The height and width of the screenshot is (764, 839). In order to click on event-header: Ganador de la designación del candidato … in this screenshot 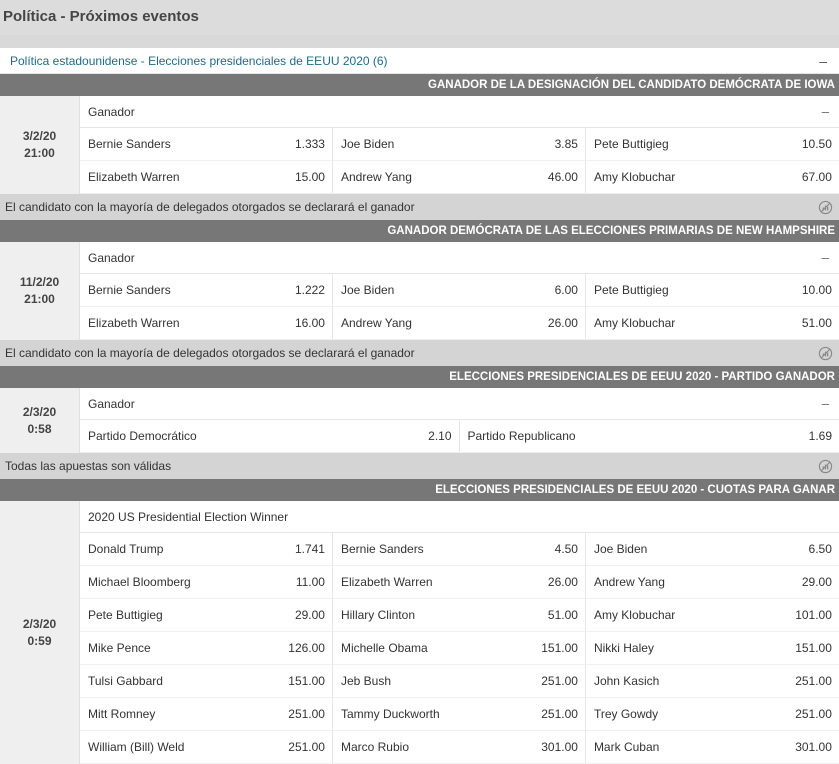, I will do `click(419, 85)`.